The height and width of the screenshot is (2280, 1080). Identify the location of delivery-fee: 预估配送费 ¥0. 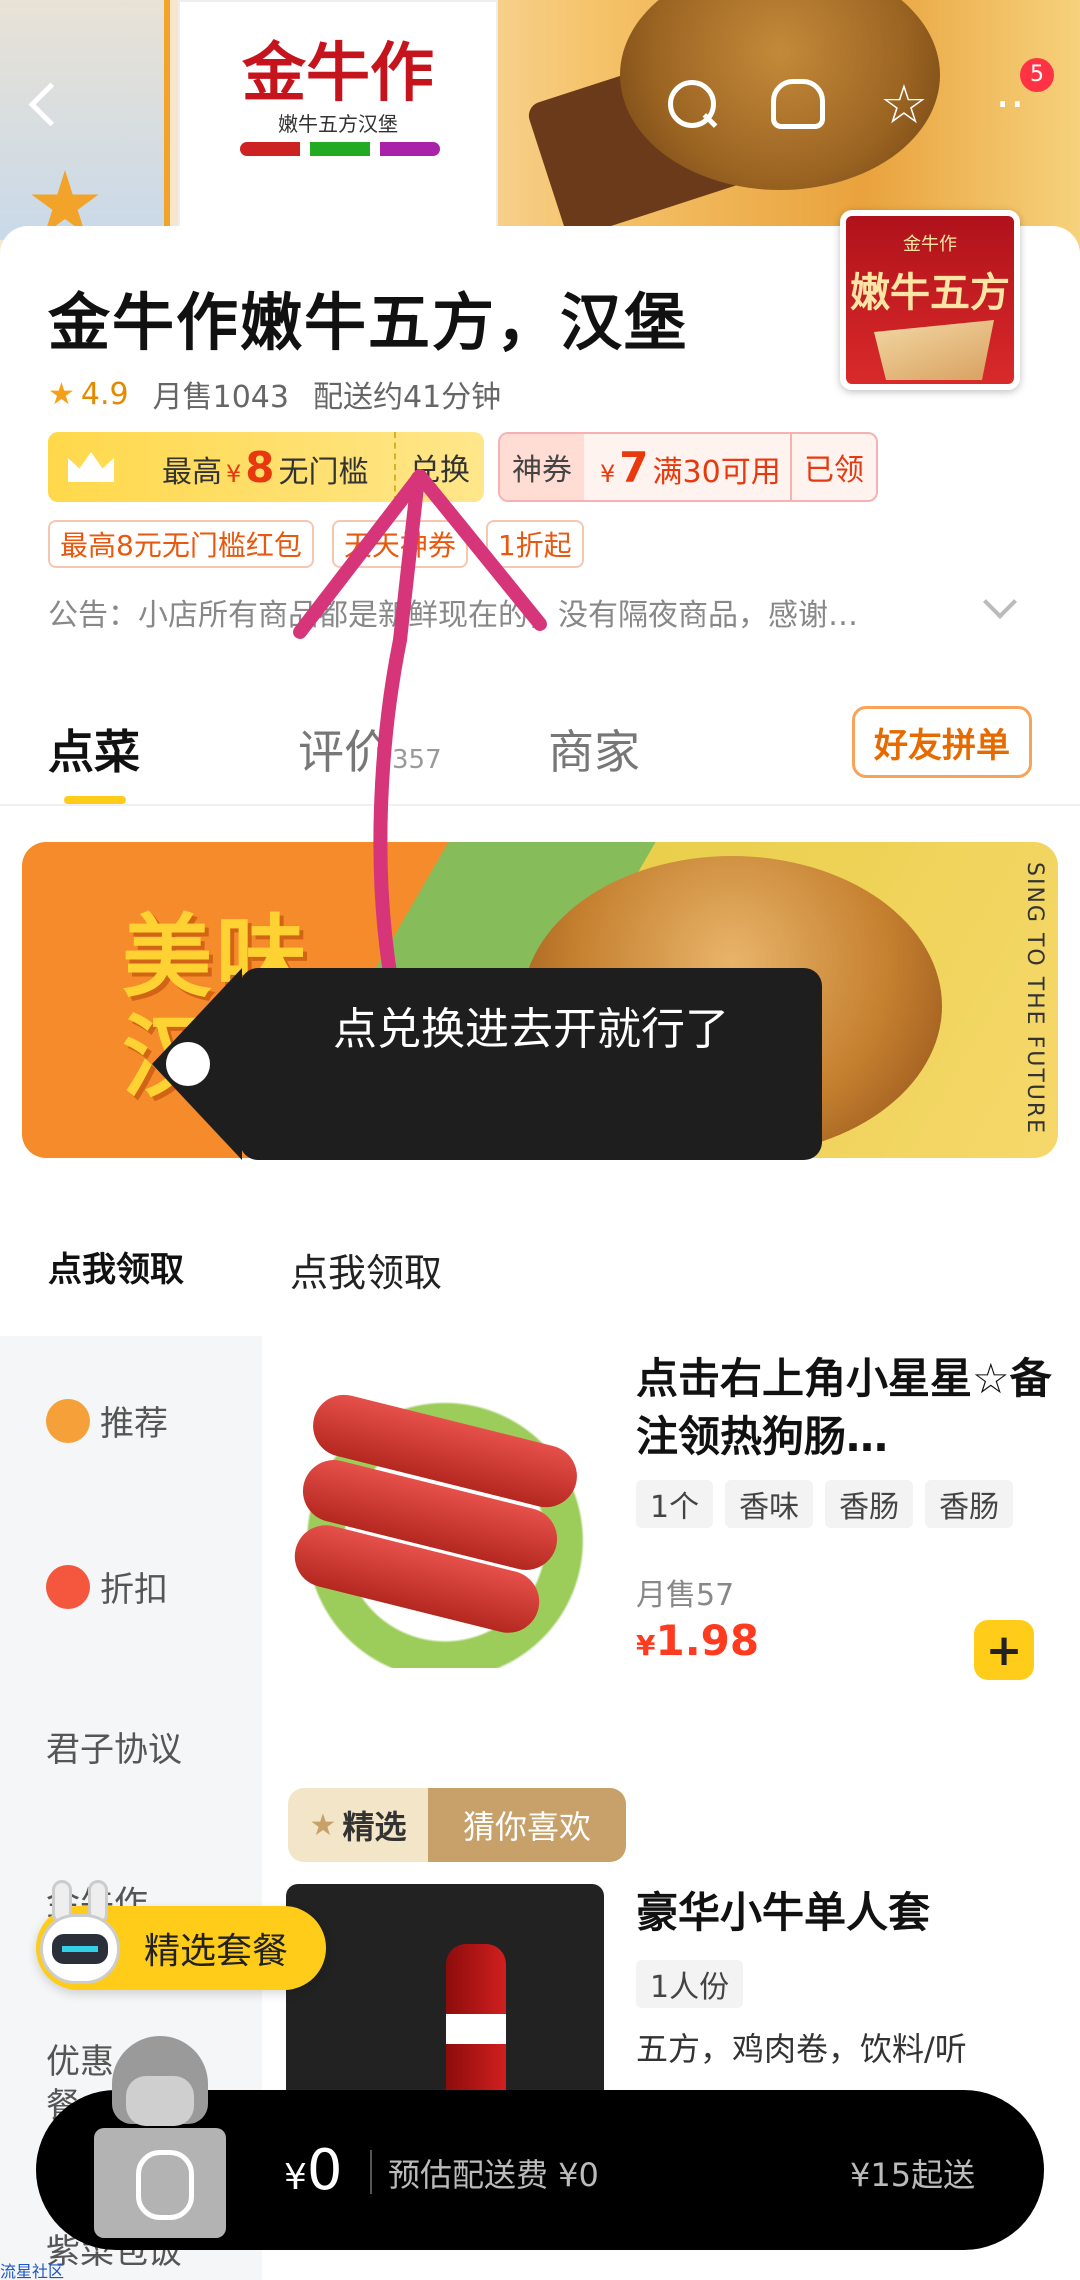
(493, 2175).